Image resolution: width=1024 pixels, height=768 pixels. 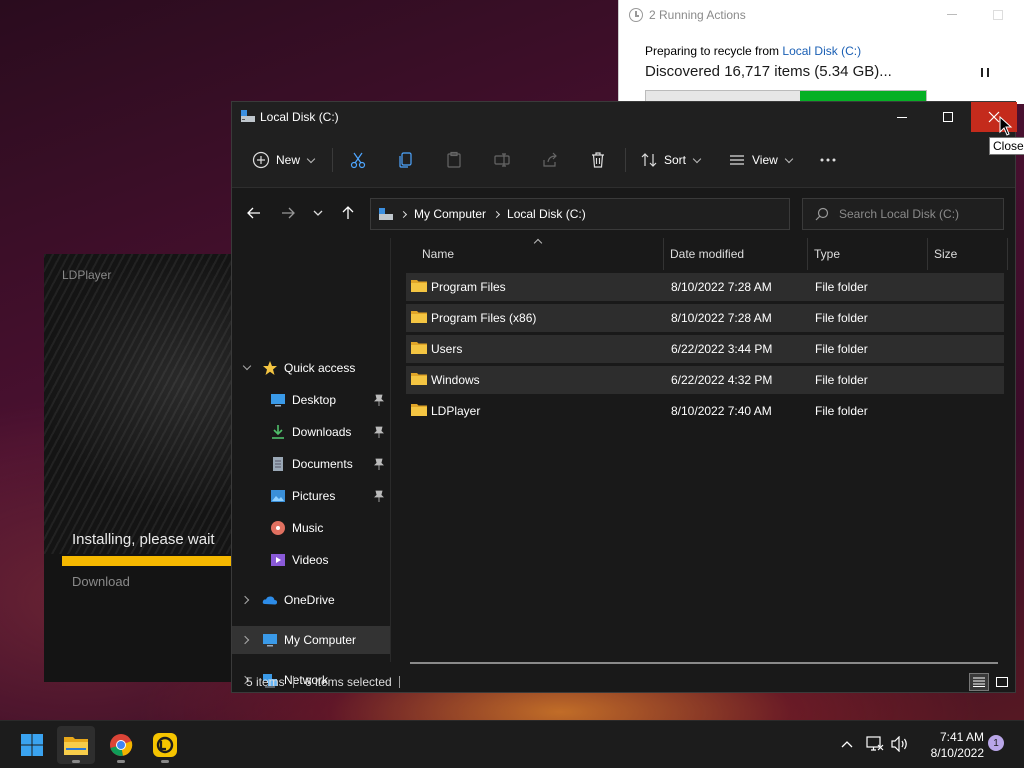 I want to click on sidebar-item-quick-access: Quick access, so click(x=311, y=368).